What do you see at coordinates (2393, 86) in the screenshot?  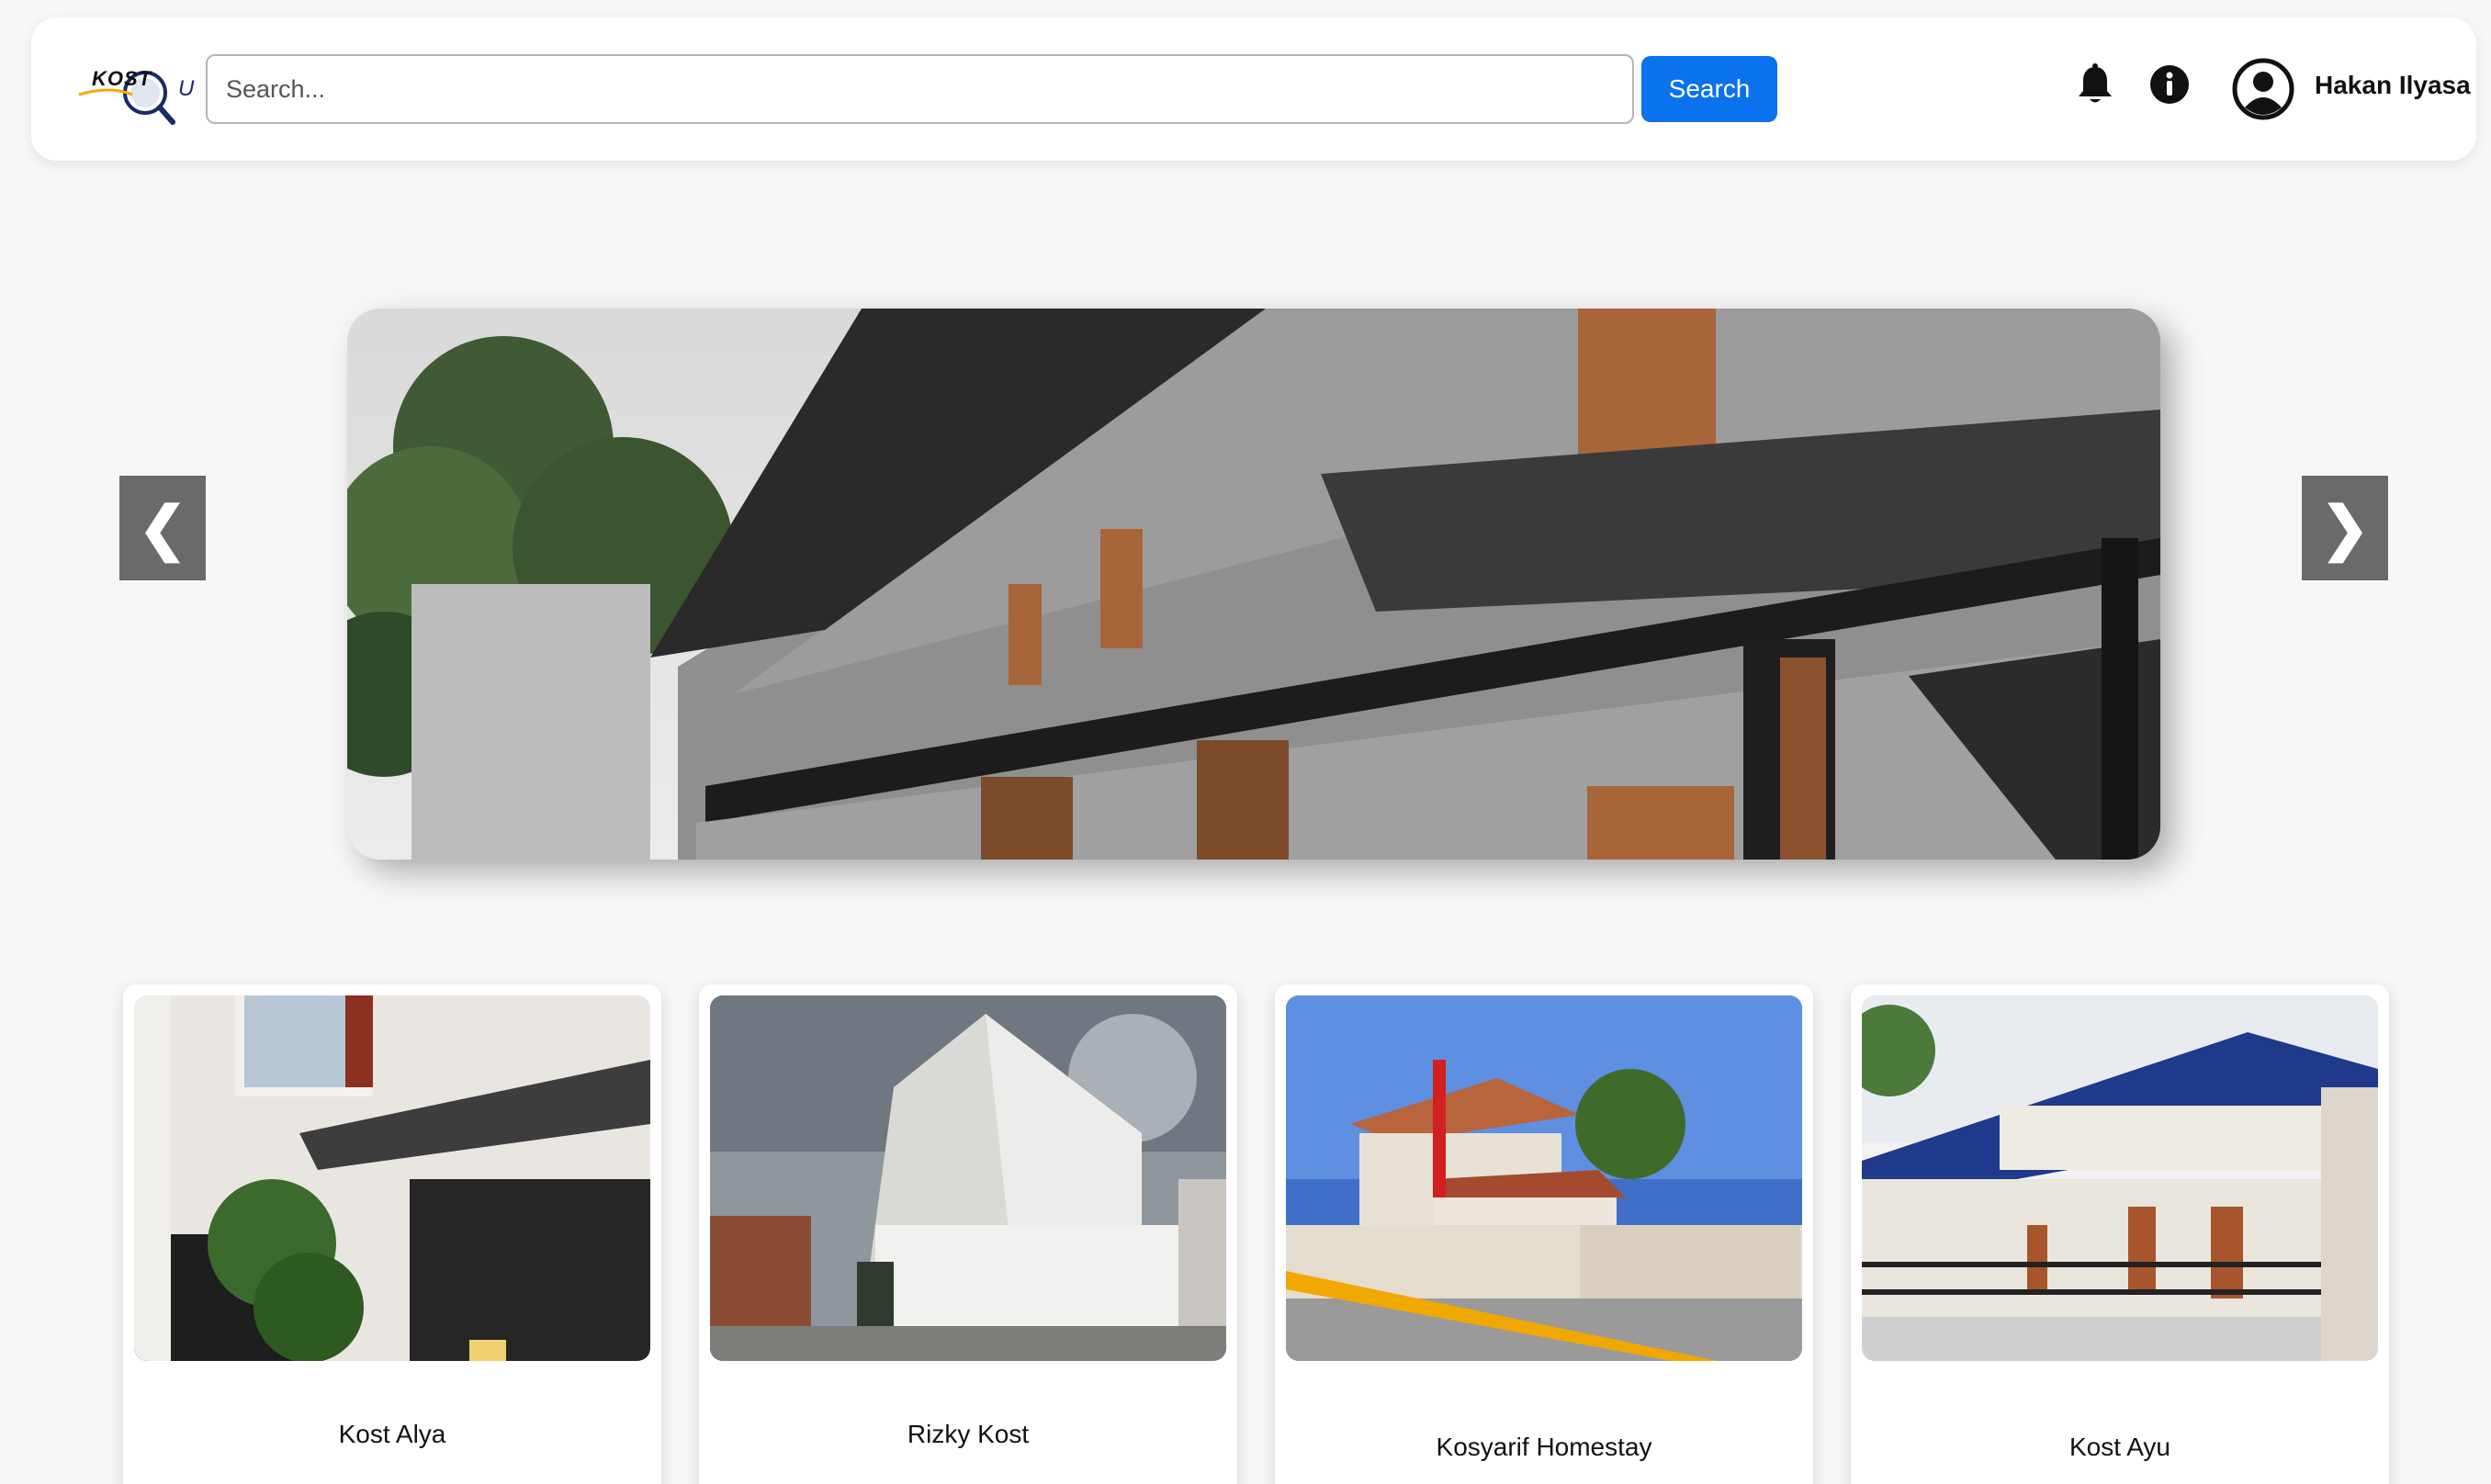 I see `user-name: Hakan Ilyasa` at bounding box center [2393, 86].